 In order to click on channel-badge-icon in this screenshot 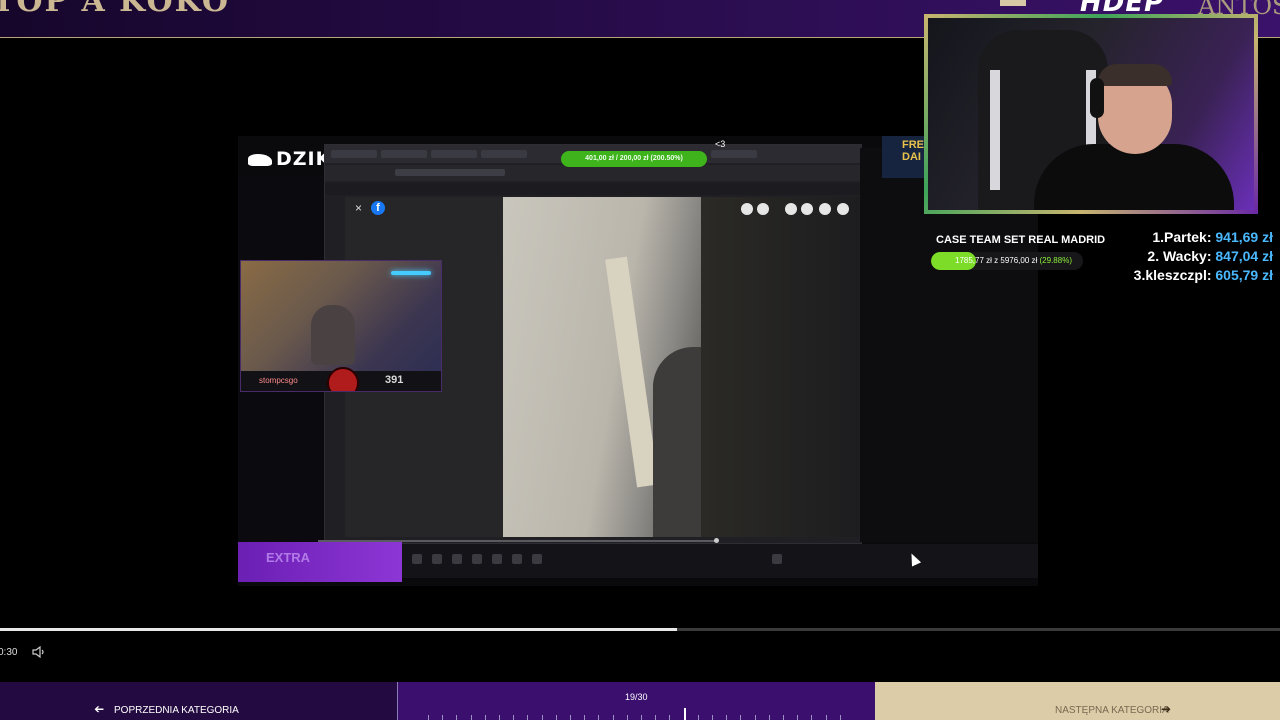, I will do `click(343, 379)`.